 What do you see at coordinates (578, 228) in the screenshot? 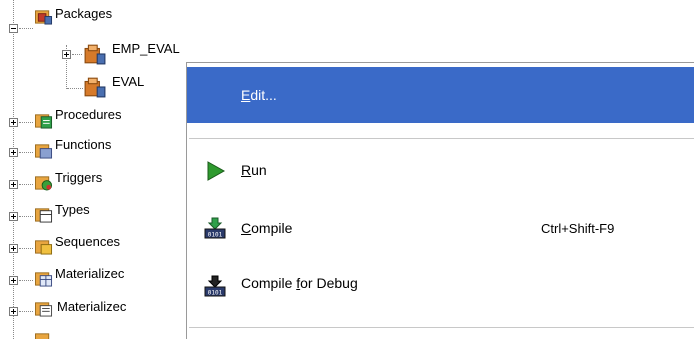
I see `menu-item-shortcut: Ctrl+Shift-F9` at bounding box center [578, 228].